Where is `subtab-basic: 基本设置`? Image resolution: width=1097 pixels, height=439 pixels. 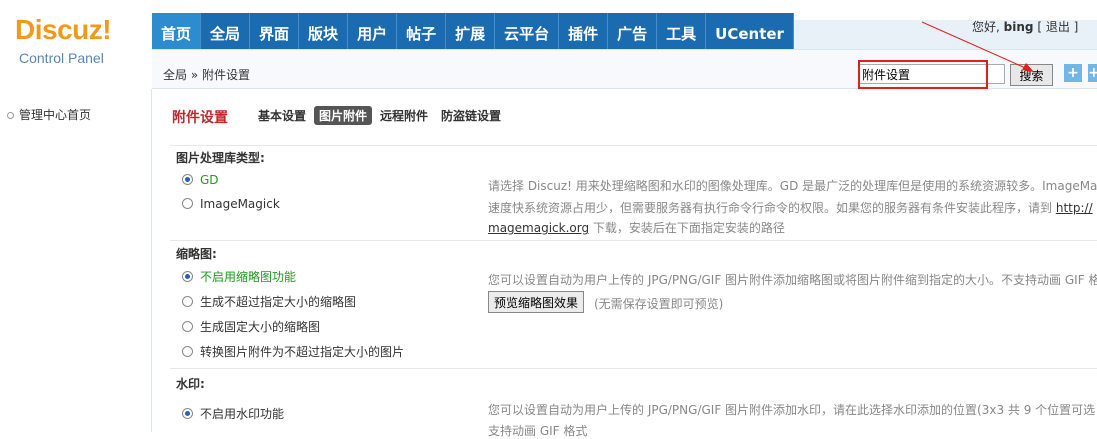
subtab-basic: 基本设置 is located at coordinates (282, 115).